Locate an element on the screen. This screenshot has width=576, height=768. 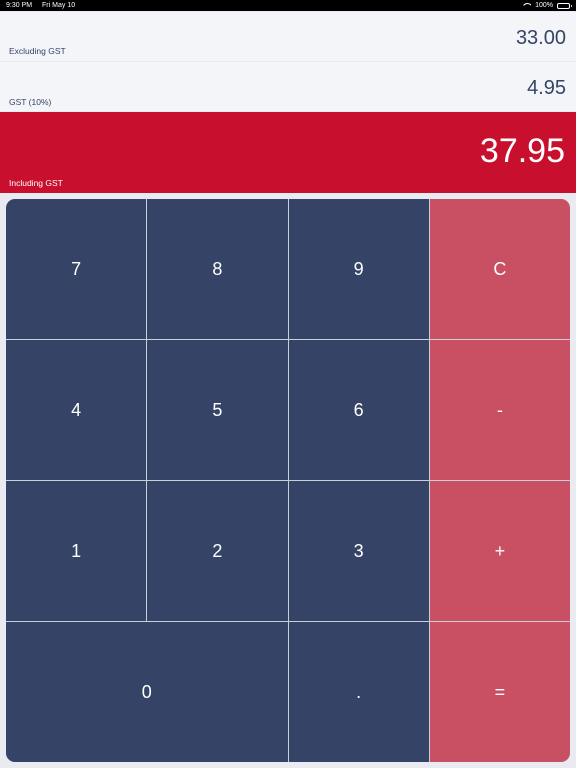
status-date: Fri May 10 is located at coordinates (59, 5).